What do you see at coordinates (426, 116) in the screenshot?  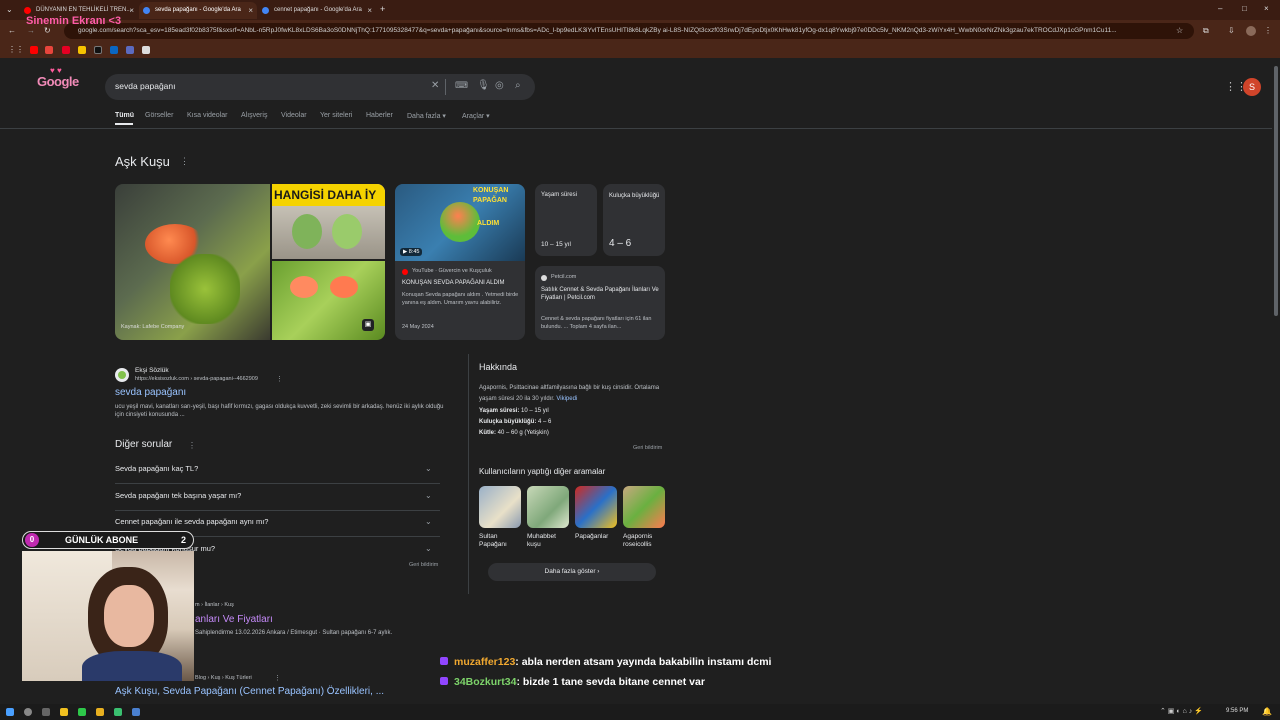 I see `tab-more: Daha fazla ▾` at bounding box center [426, 116].